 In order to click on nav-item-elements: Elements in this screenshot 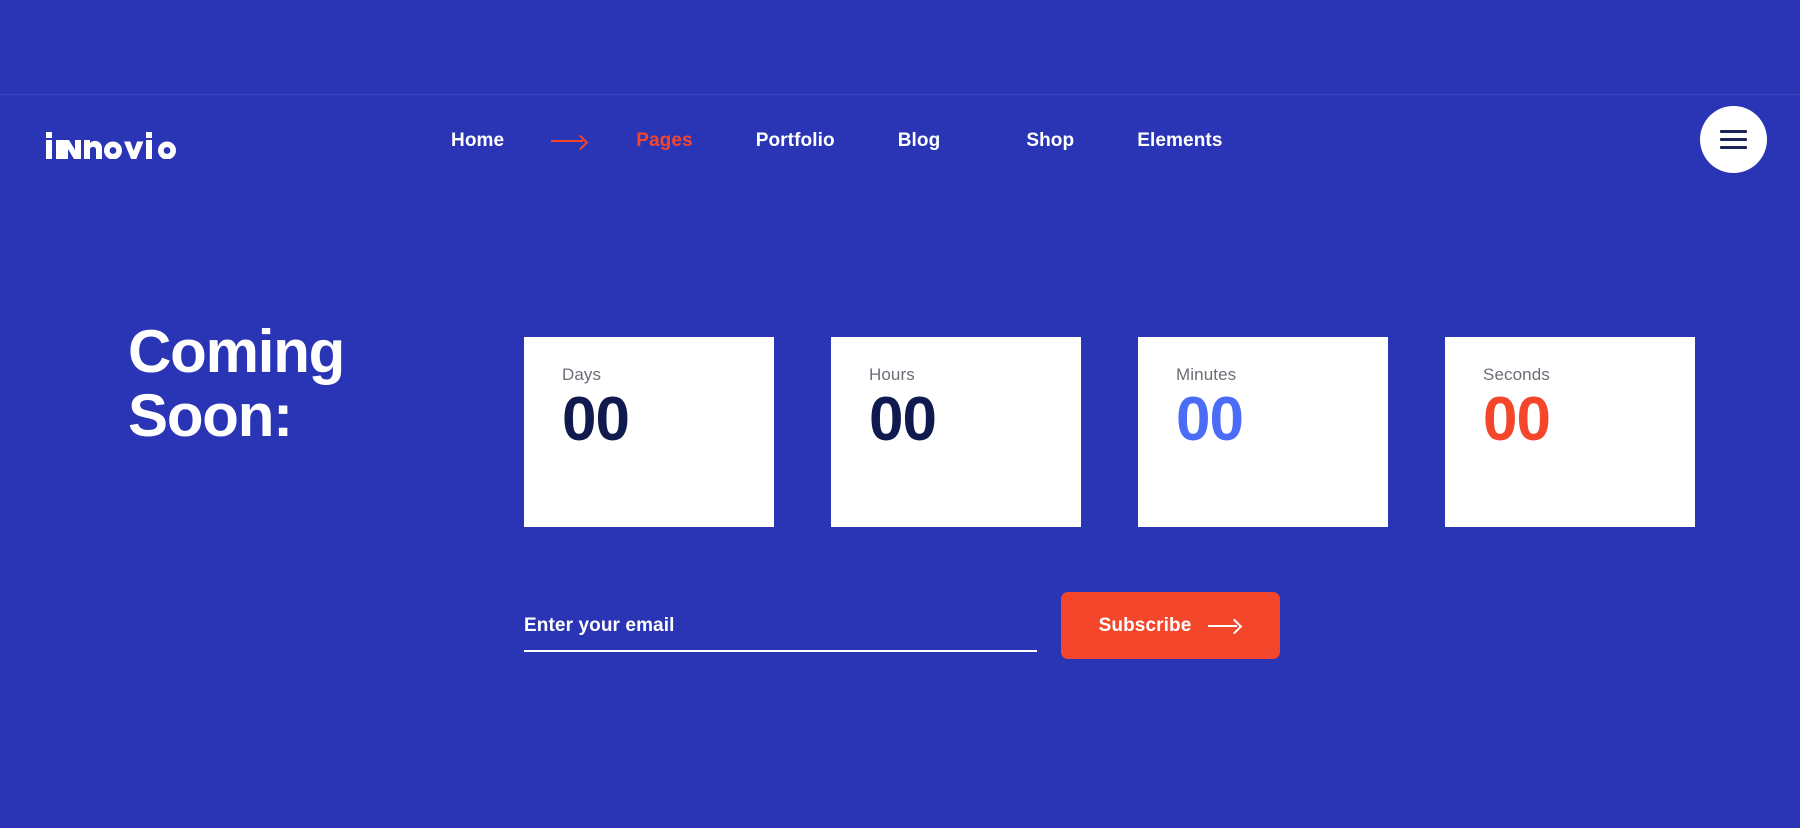, I will do `click(1179, 141)`.